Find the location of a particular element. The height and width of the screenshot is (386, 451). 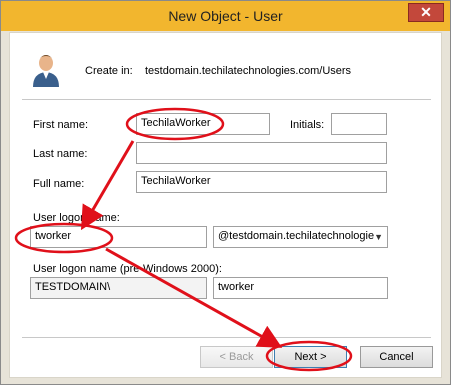

pre2000-domain-field: TESTDOMAIN\ is located at coordinates (118, 288).